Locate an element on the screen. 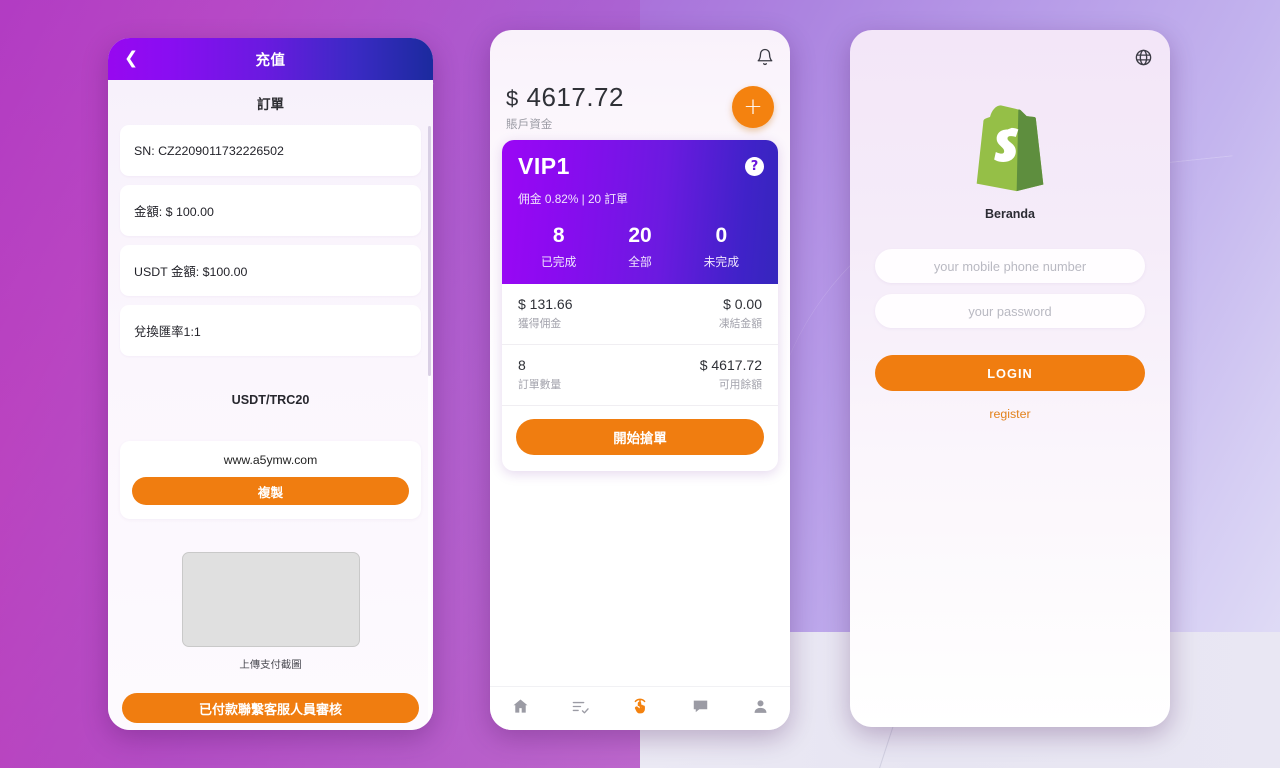 This screenshot has width=1280, height=768. vip-commission-info: 佣金 0.82% | 20 訂單 is located at coordinates (573, 199).